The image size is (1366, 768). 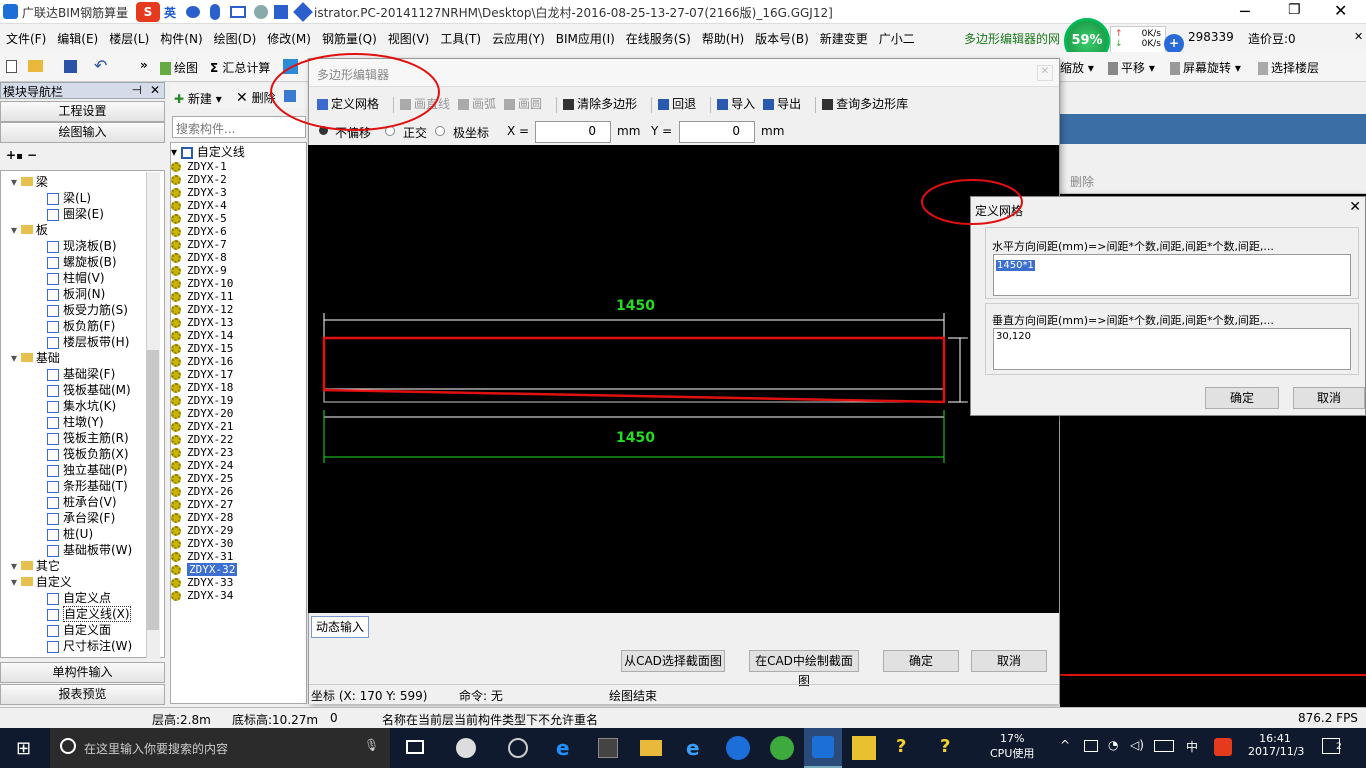 I want to click on input-lang: 中, so click(x=1192, y=746).